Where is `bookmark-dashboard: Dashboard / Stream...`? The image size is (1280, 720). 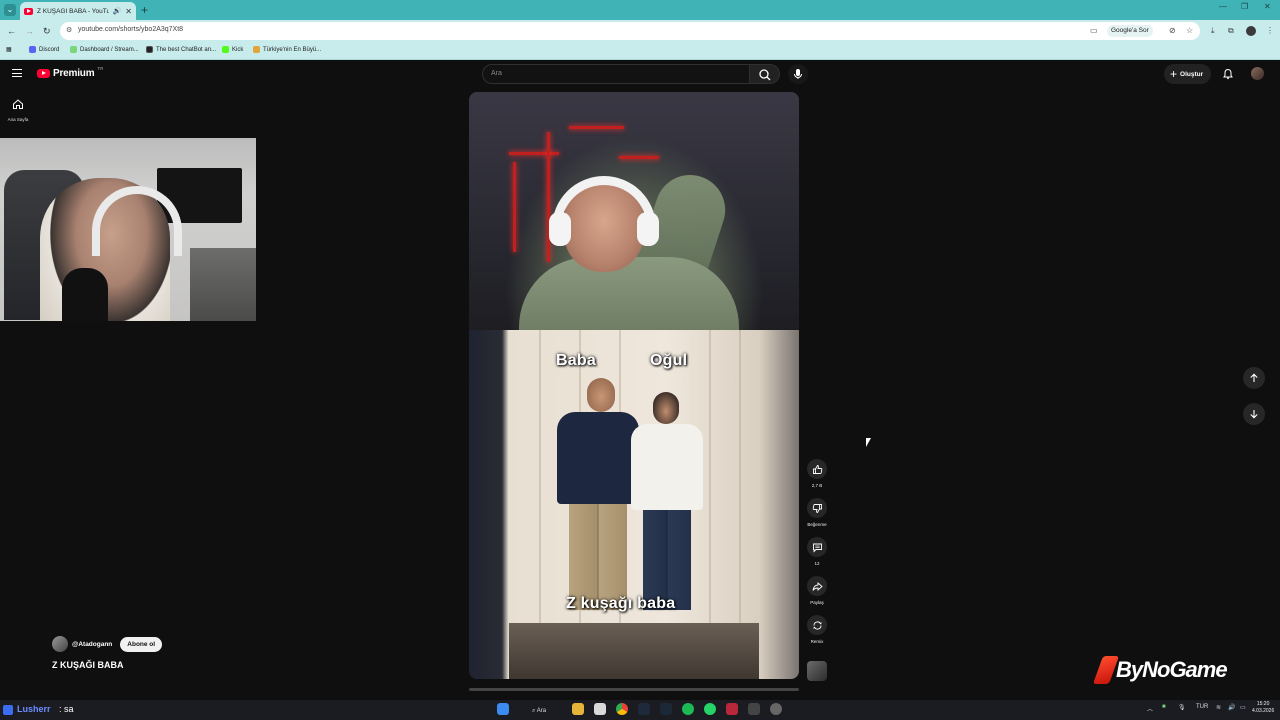
bookmark-dashboard: Dashboard / Stream... is located at coordinates (104, 49).